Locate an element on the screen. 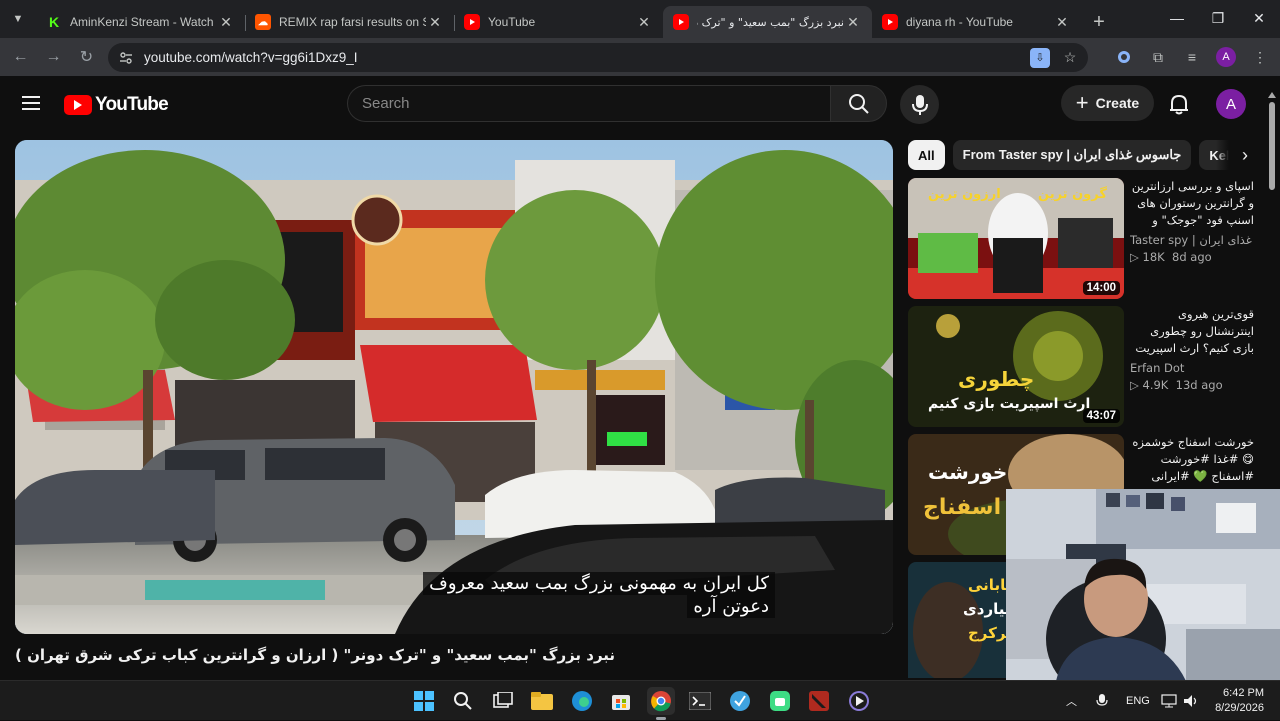 The height and width of the screenshot is (721, 1280). extension-circle-icon is located at coordinates (1124, 57).